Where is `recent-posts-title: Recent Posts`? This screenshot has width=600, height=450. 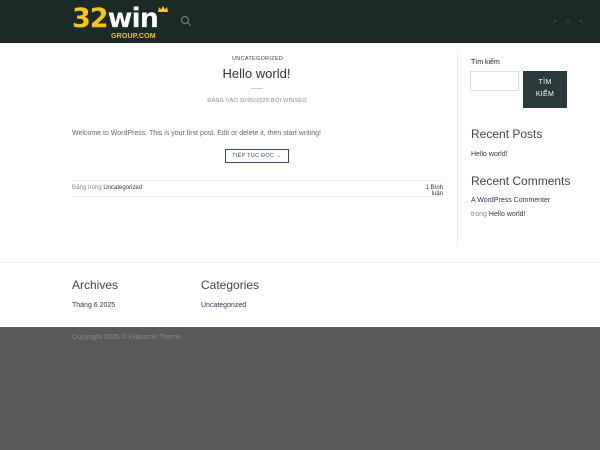 recent-posts-title: Recent Posts is located at coordinates (507, 134).